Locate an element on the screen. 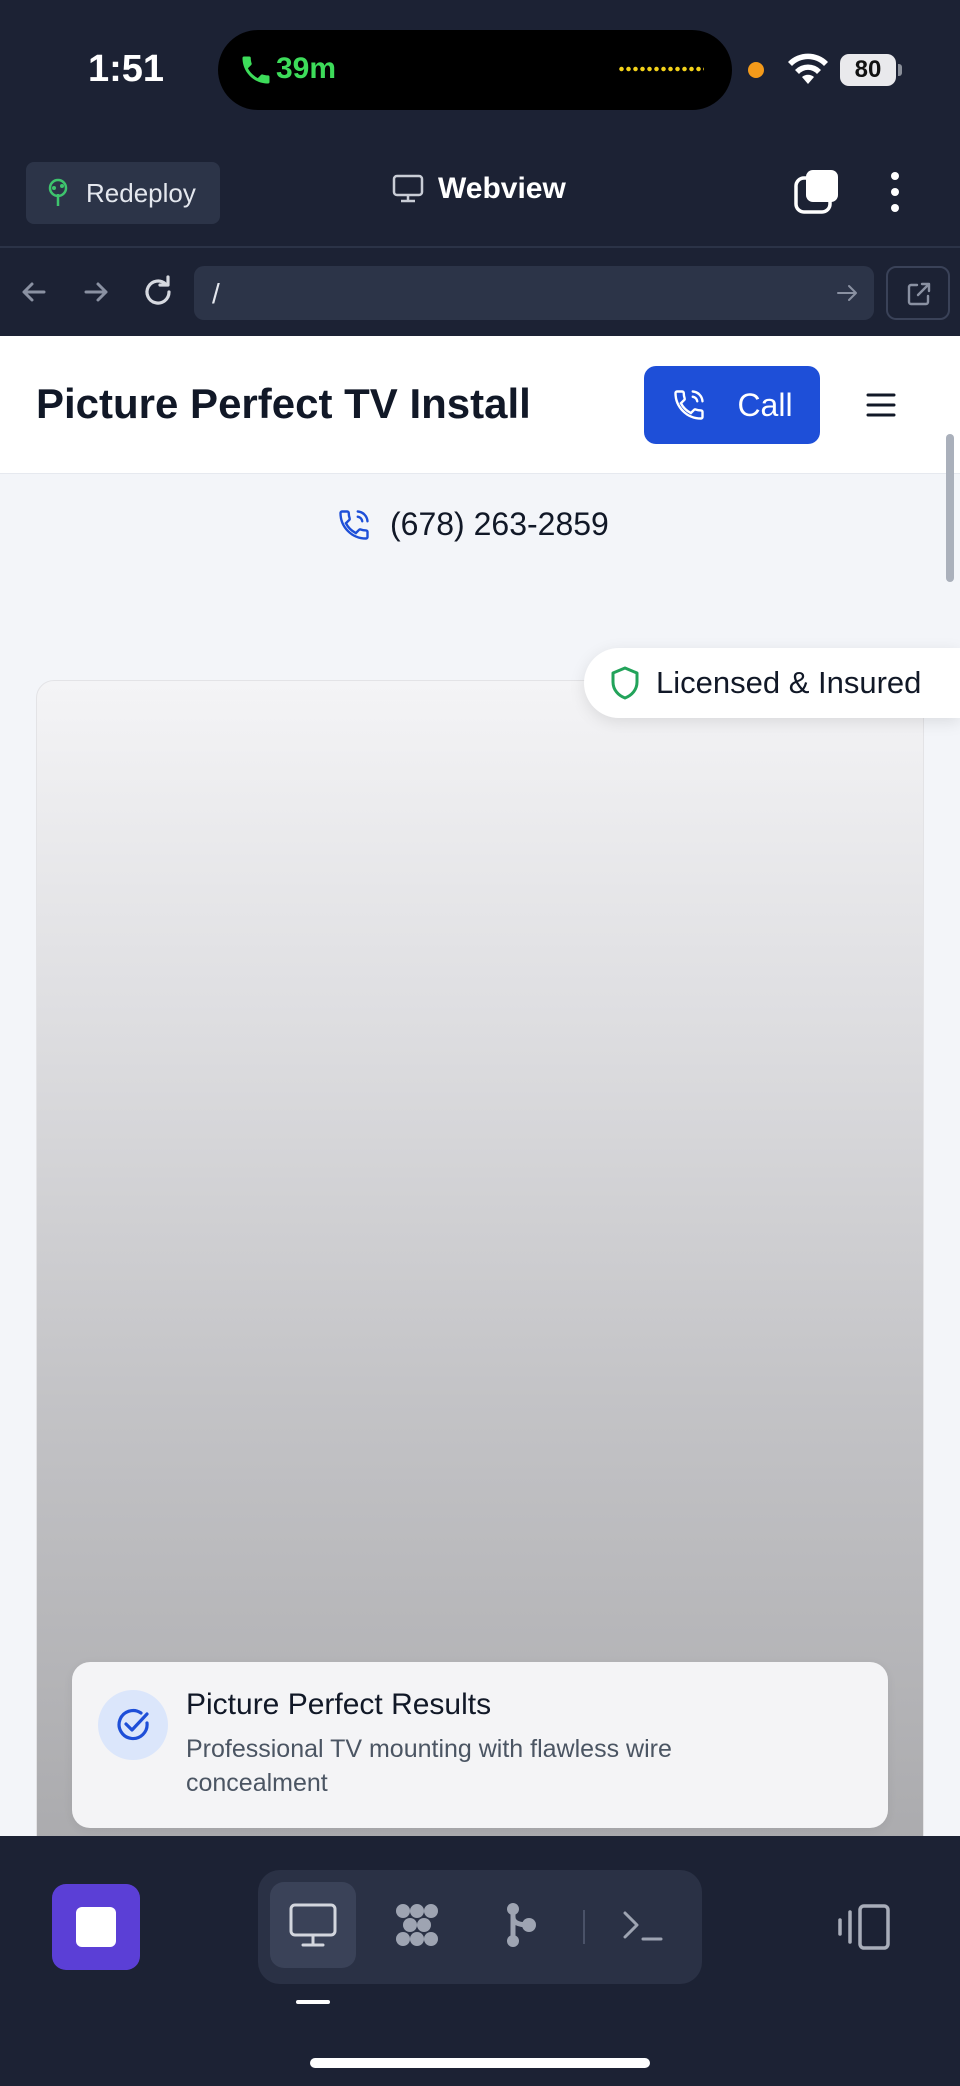 The width and height of the screenshot is (960, 2086). home-indicator is located at coordinates (480, 2063).